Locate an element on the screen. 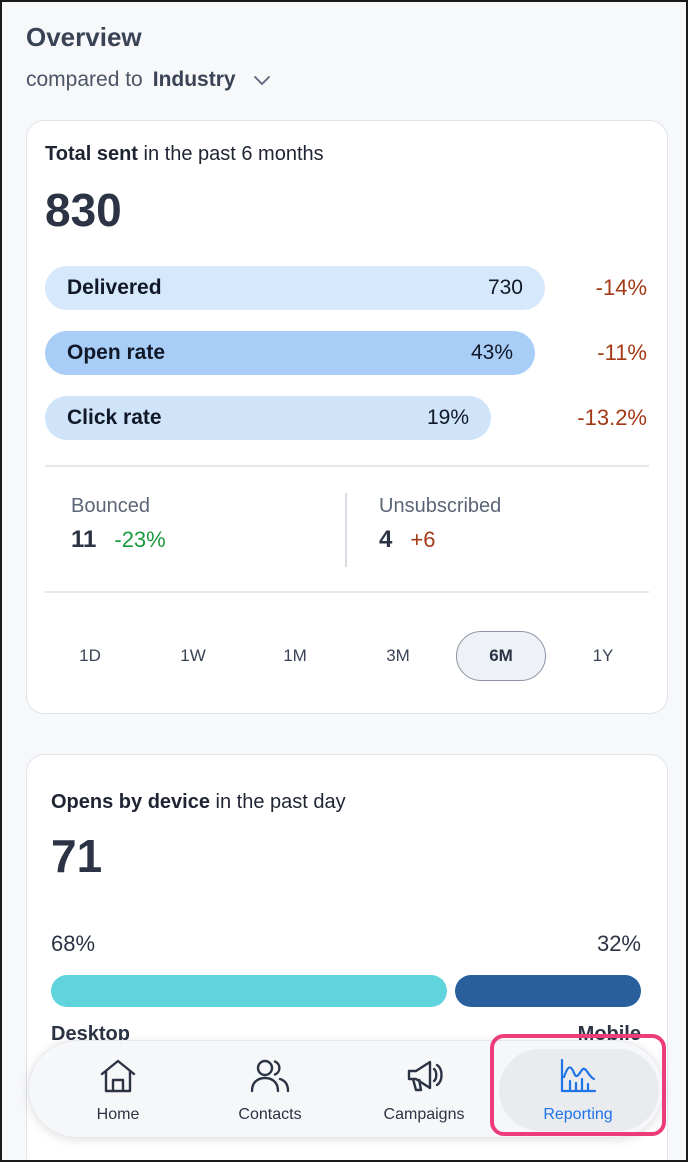 The image size is (688, 1162). nav-contacts: Contacts is located at coordinates (270, 1090).